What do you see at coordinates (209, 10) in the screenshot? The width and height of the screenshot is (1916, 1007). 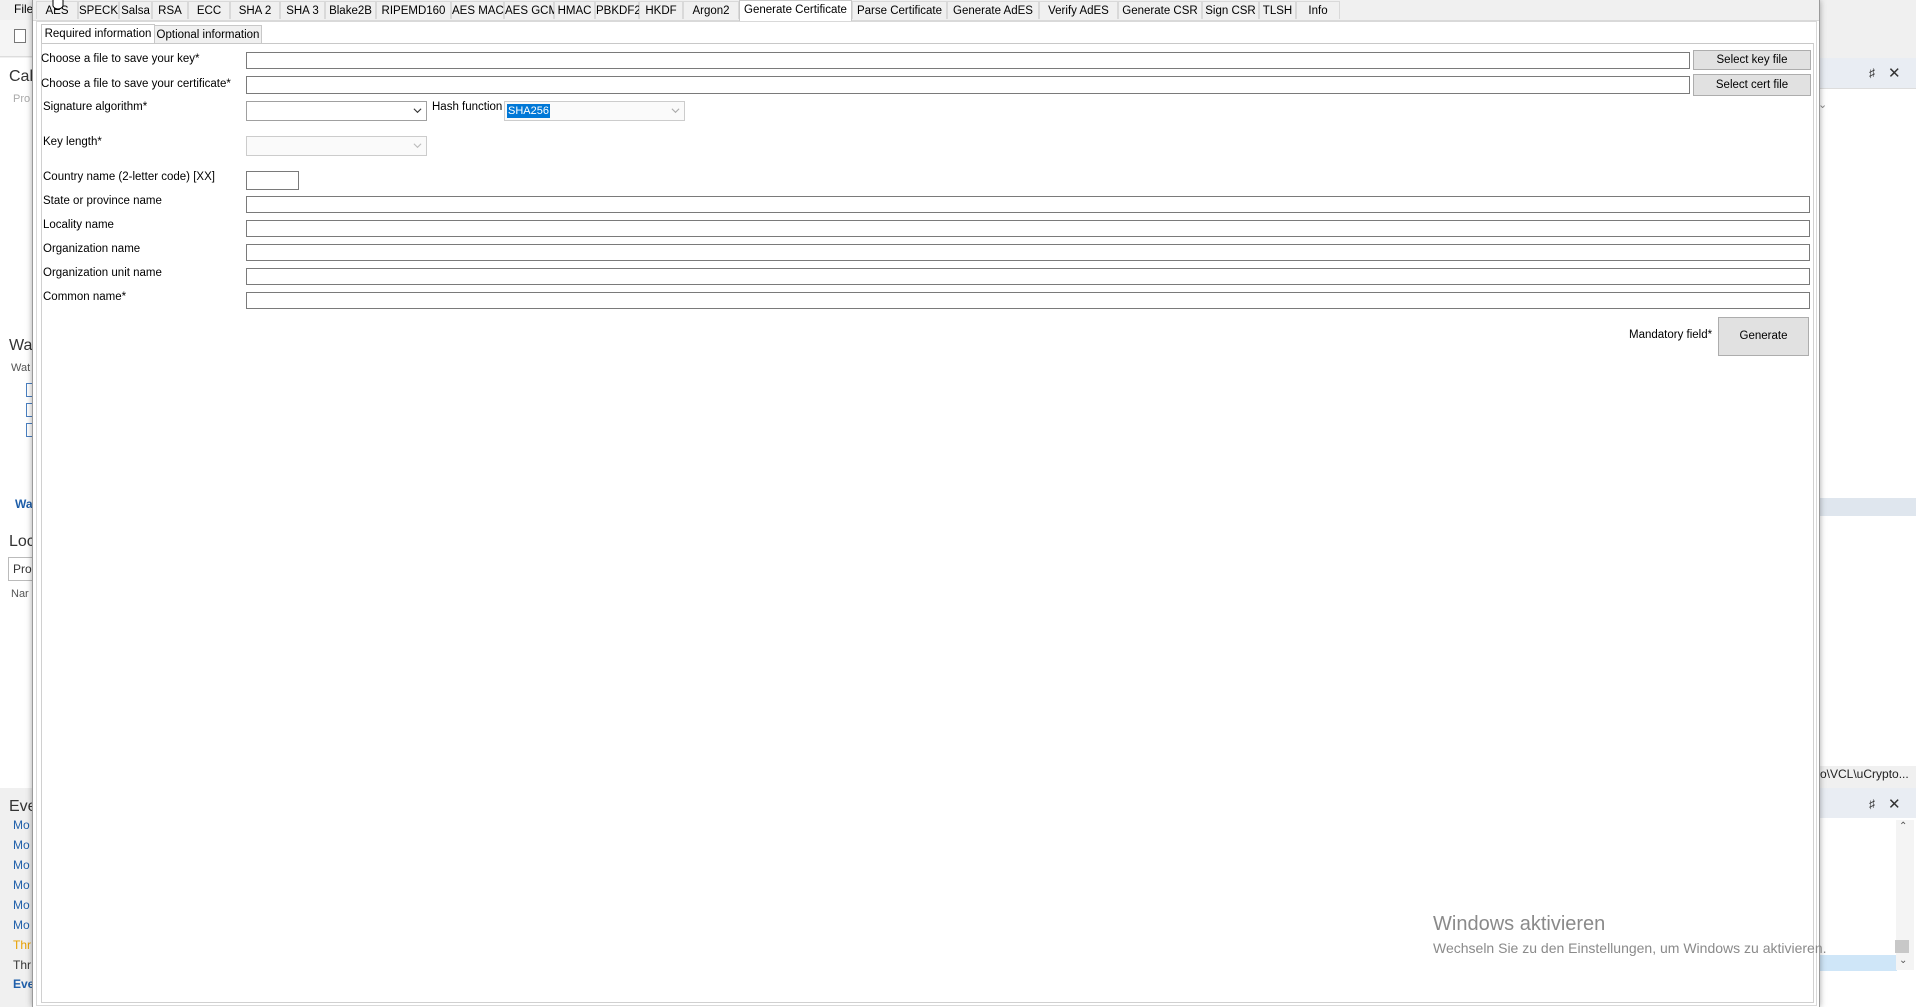 I see `tab-ecc: ECC` at bounding box center [209, 10].